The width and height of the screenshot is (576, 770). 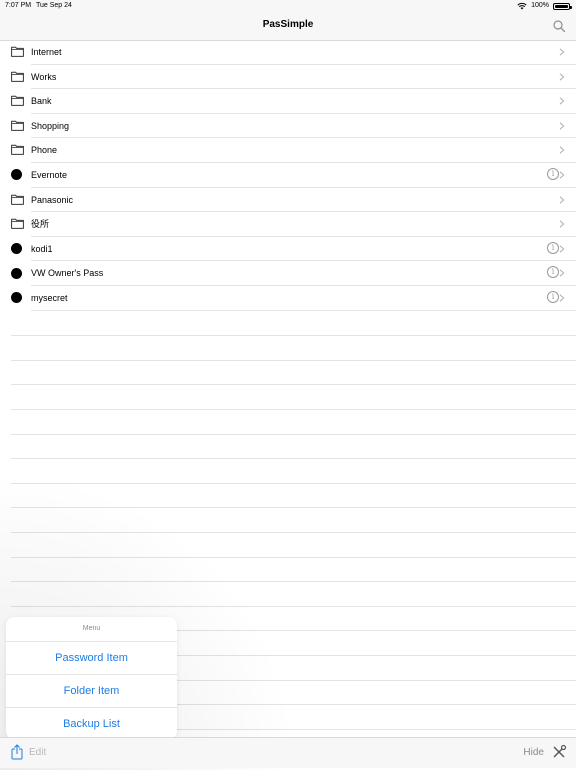 What do you see at coordinates (288, 224) in the screenshot?
I see `list-item: 役所` at bounding box center [288, 224].